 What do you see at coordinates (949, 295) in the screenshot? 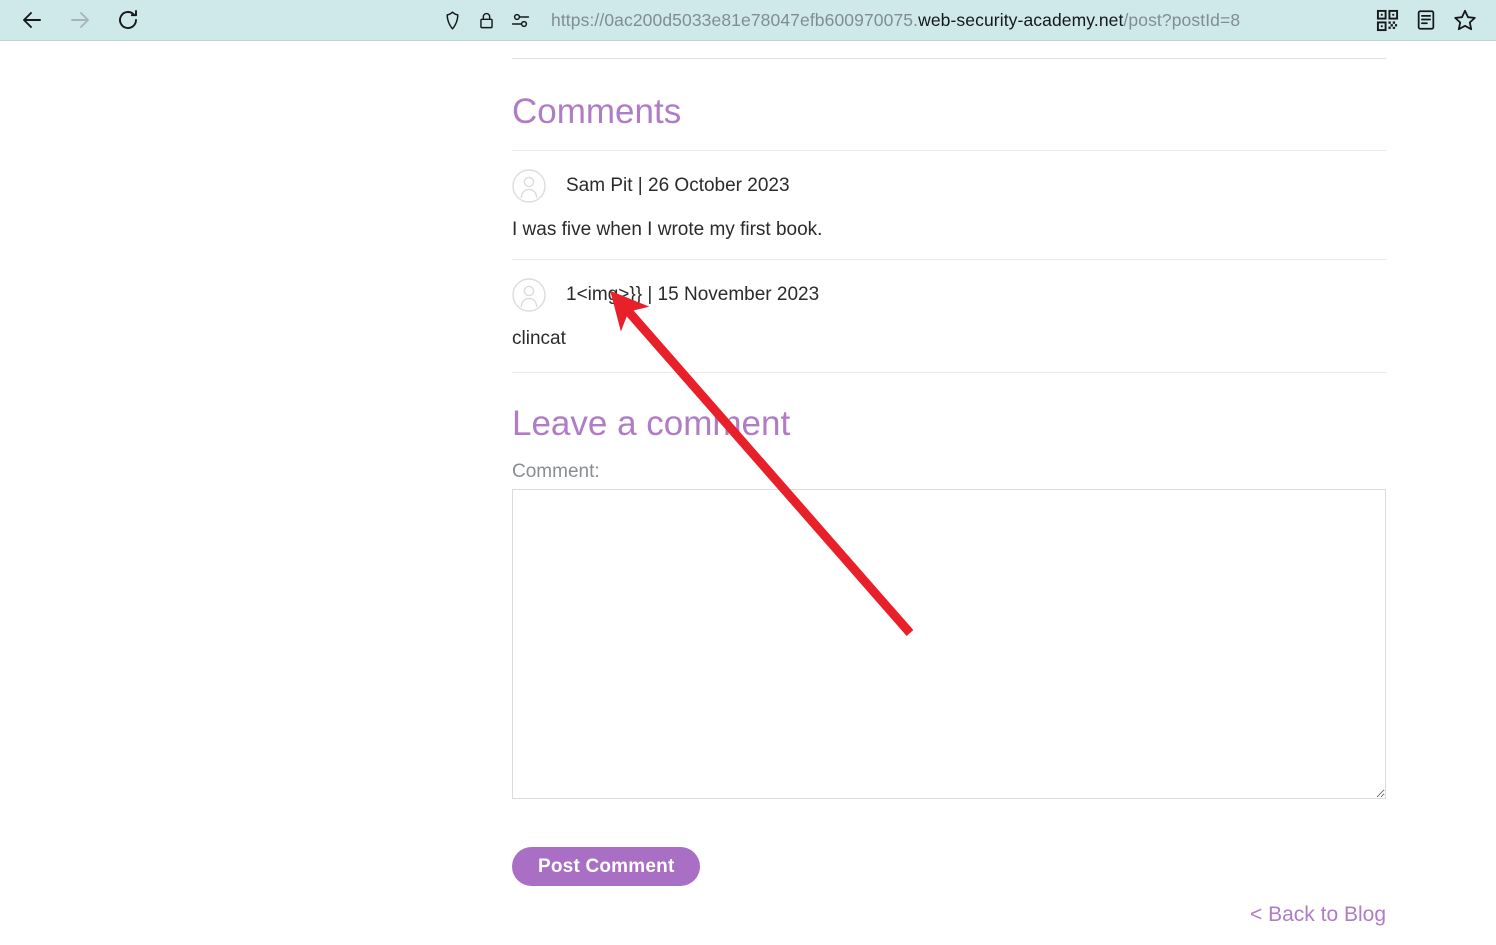
I see `comment-header: 1<img>}} | 15 November 2023` at bounding box center [949, 295].